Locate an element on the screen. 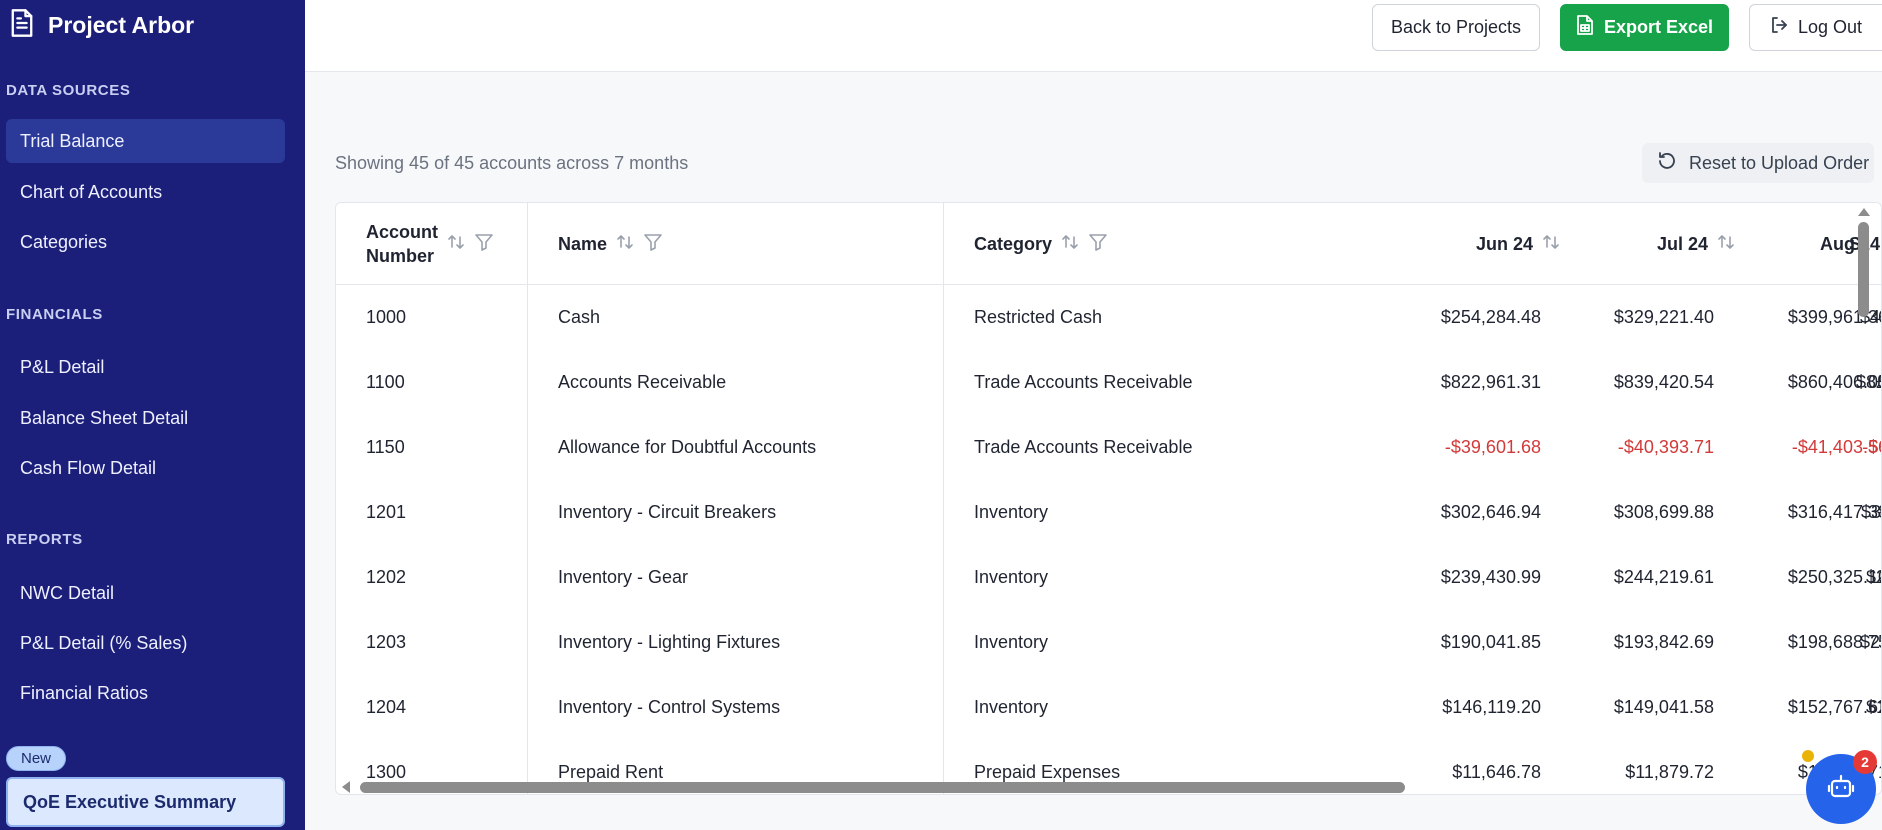 The image size is (1882, 830). sidebar-item-pl-detail: P&L Detail is located at coordinates (145, 367).